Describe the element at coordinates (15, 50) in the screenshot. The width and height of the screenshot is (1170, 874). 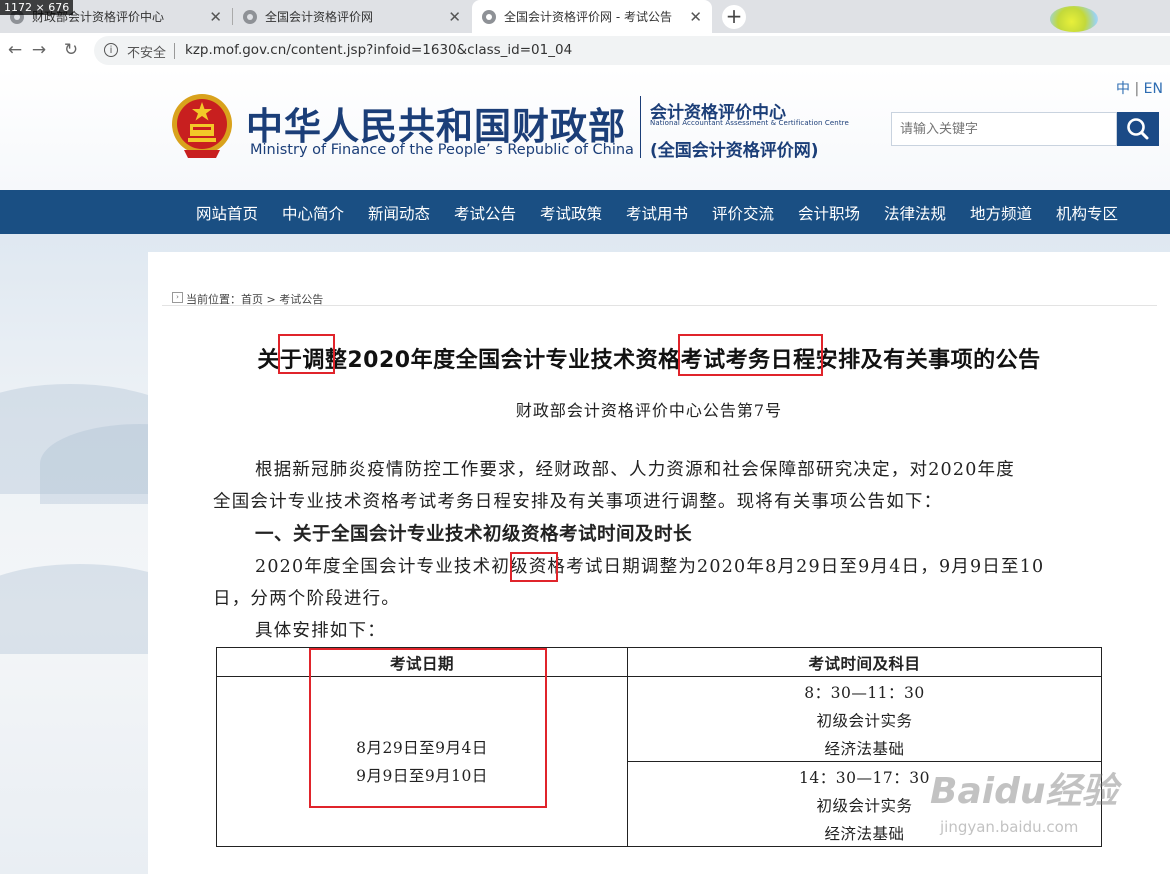
I see `back-icon: ←` at that location.